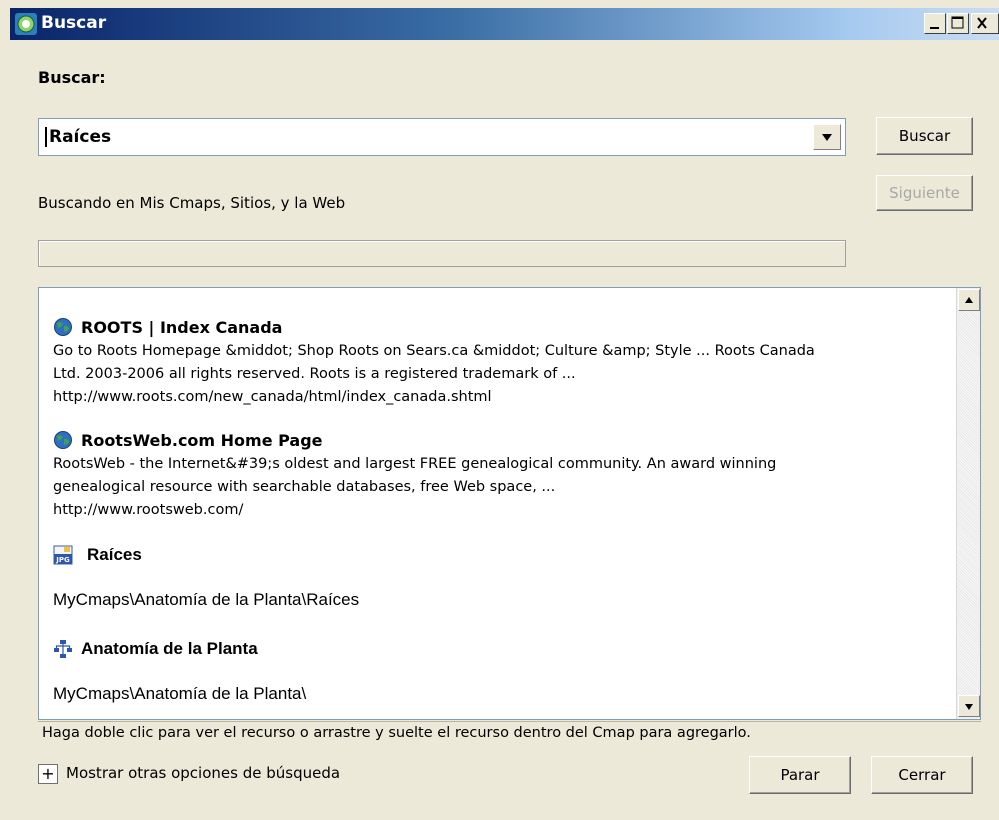 This screenshot has width=999, height=820. I want to click on title-bar: Buscar, so click(504, 24).